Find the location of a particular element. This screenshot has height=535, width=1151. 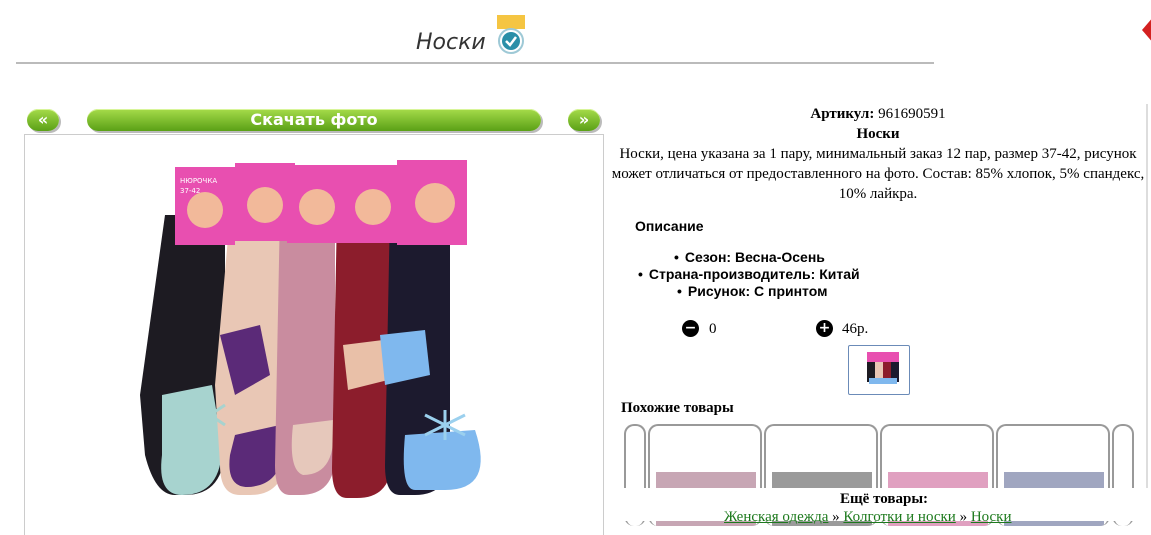

article-label: Артикул: is located at coordinates (842, 114).